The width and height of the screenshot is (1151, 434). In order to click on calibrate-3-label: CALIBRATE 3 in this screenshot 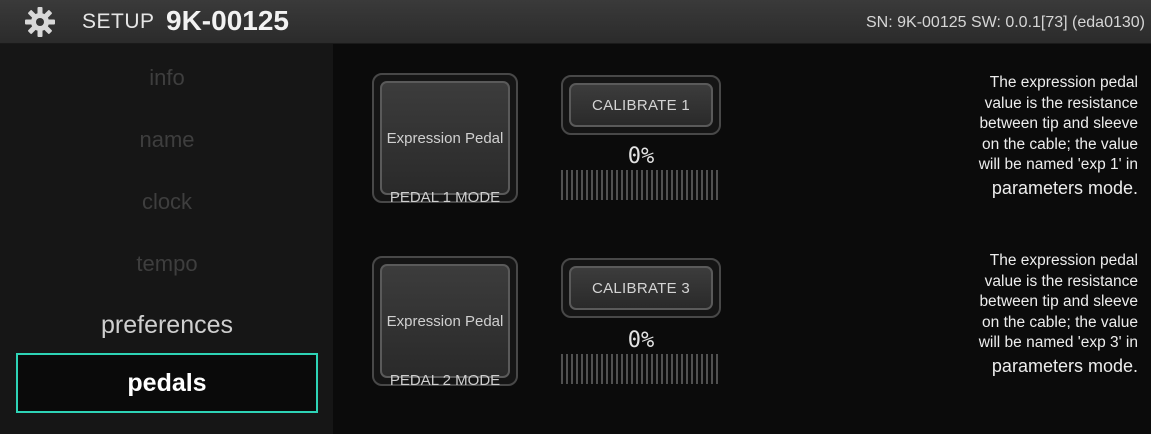, I will do `click(641, 288)`.